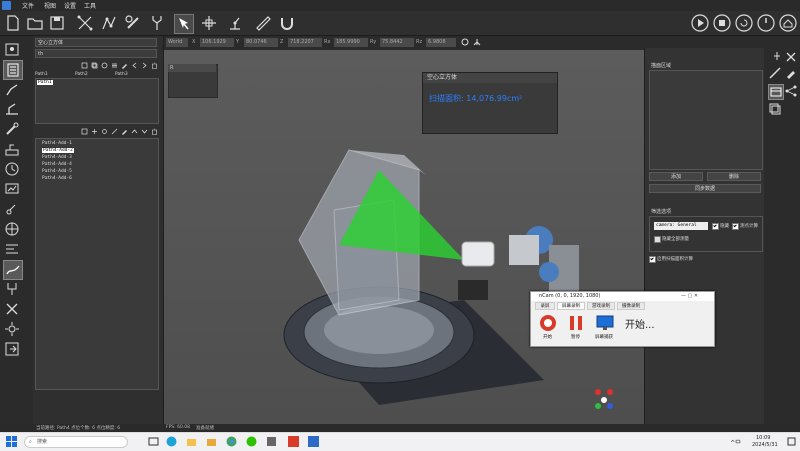  I want to click on sync-data-button: 同步数据, so click(705, 188).